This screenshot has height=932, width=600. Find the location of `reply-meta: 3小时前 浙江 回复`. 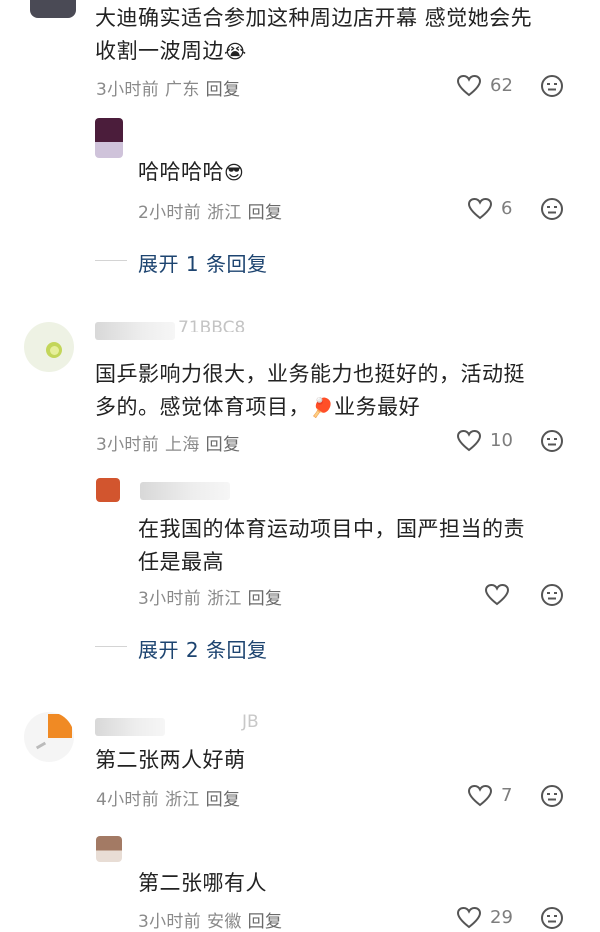

reply-meta: 3小时前 浙江 回复 is located at coordinates (213, 596).